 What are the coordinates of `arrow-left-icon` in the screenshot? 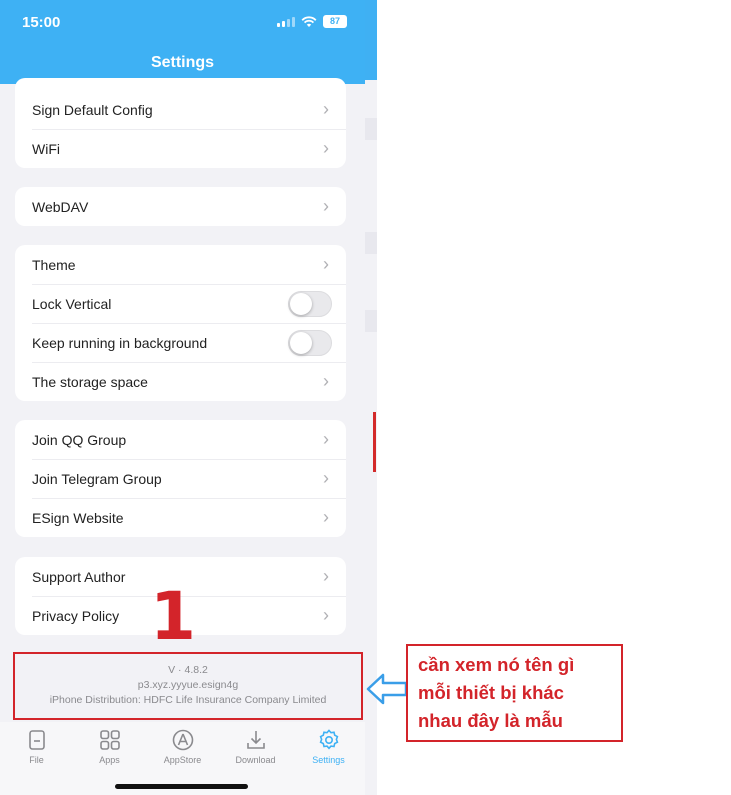 It's located at (387, 689).